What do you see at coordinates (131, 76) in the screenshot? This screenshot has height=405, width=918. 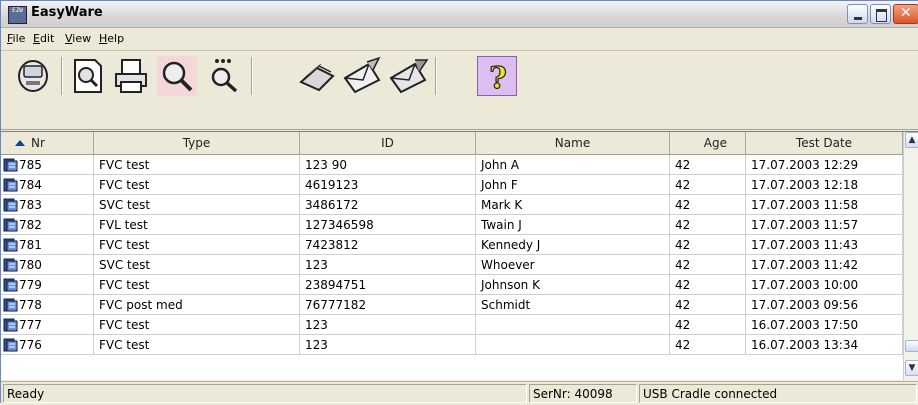 I see `print-icon` at bounding box center [131, 76].